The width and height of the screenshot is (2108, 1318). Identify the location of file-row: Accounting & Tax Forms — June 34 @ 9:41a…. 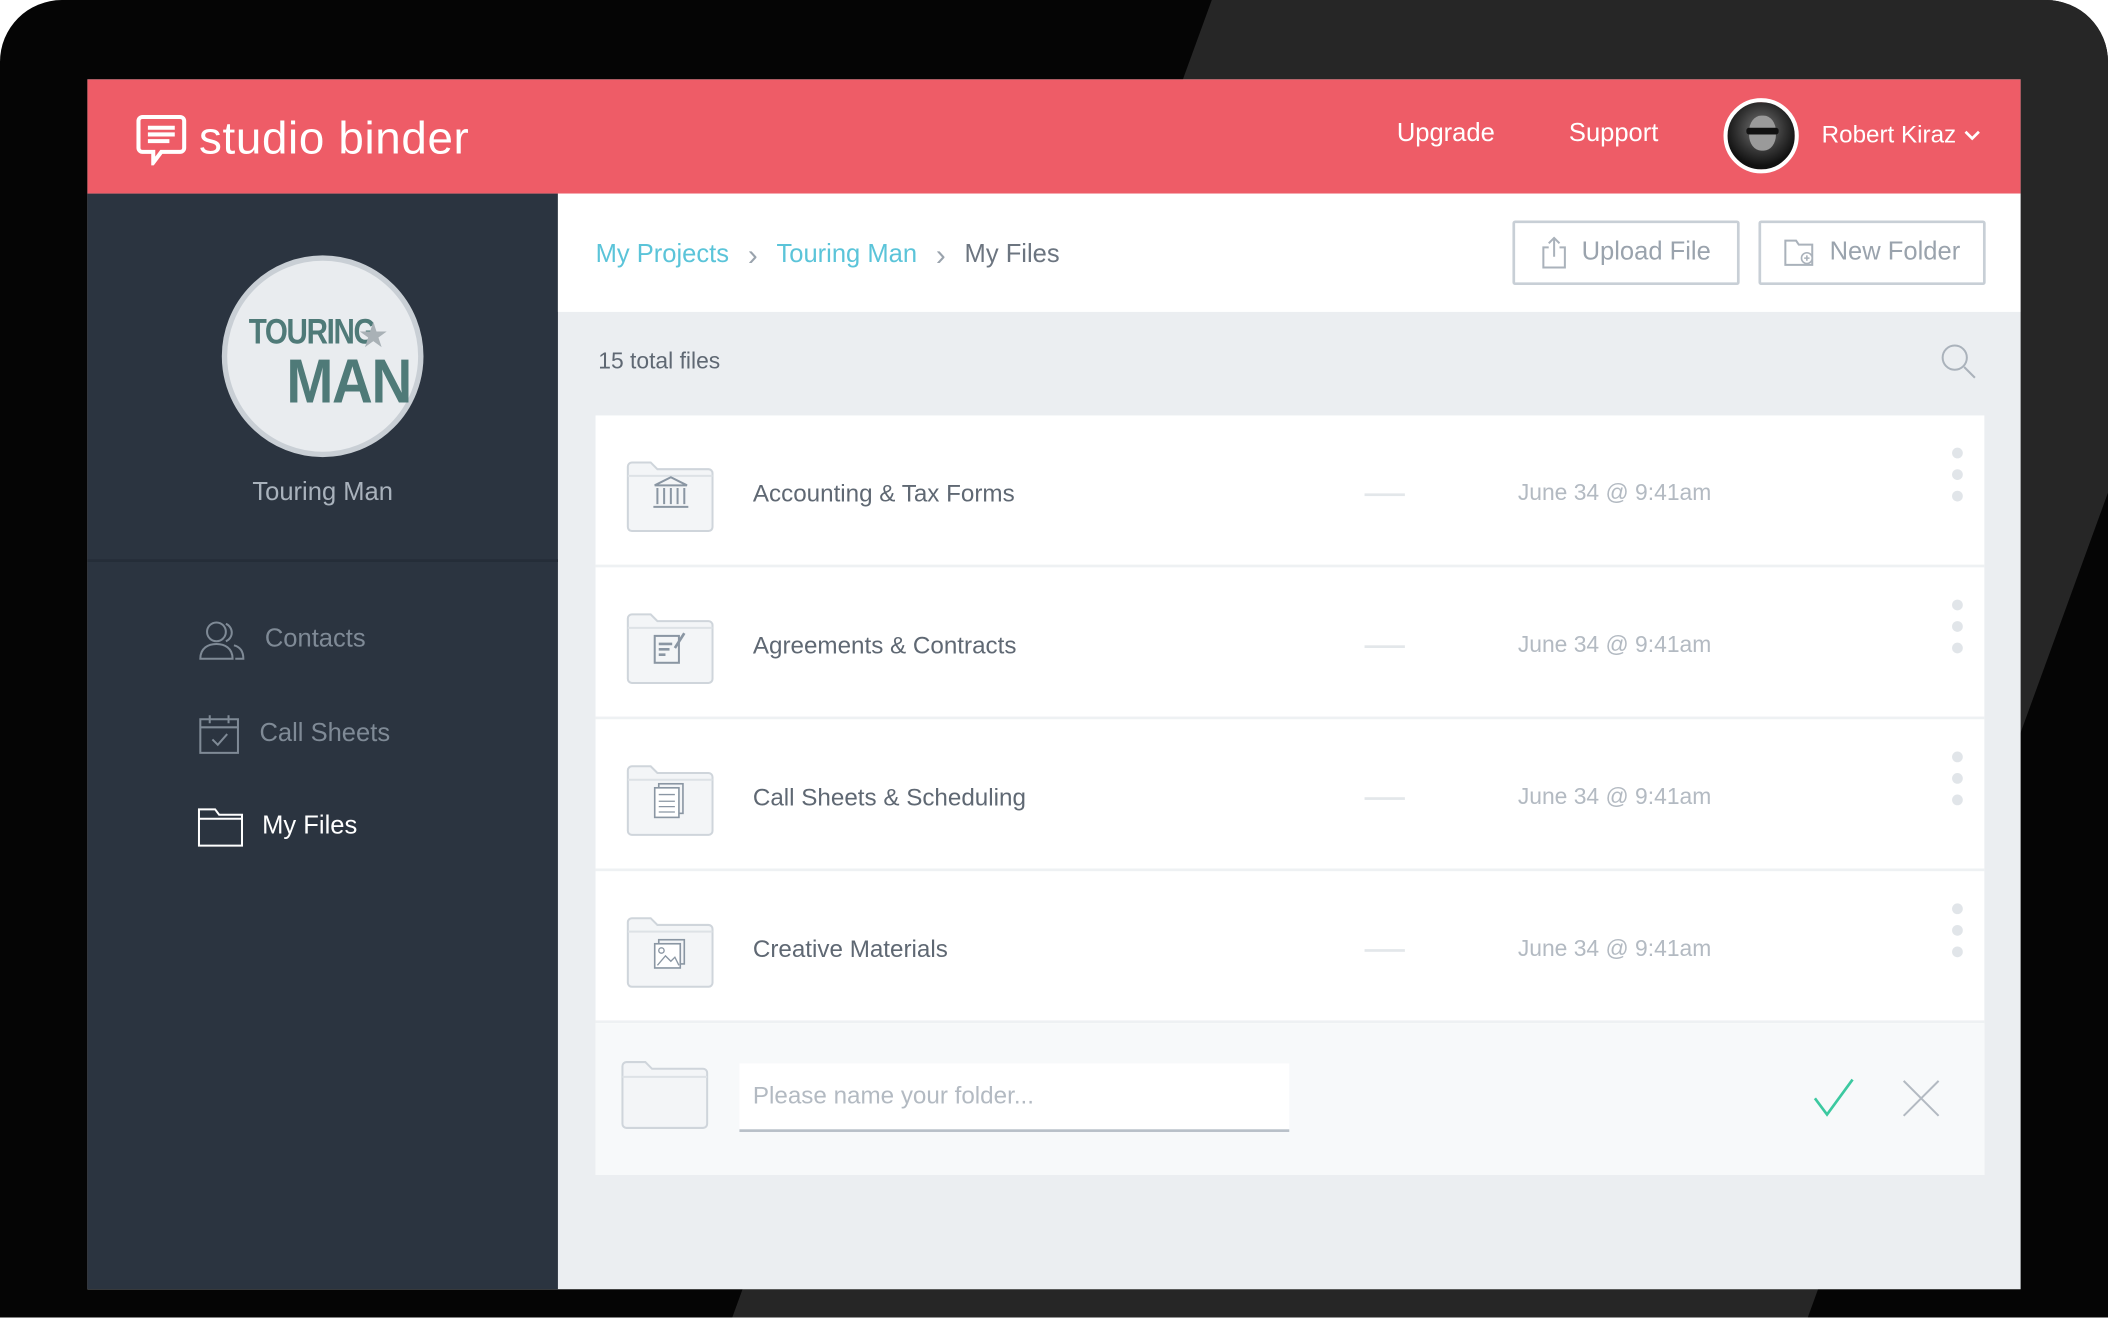
(1290, 491).